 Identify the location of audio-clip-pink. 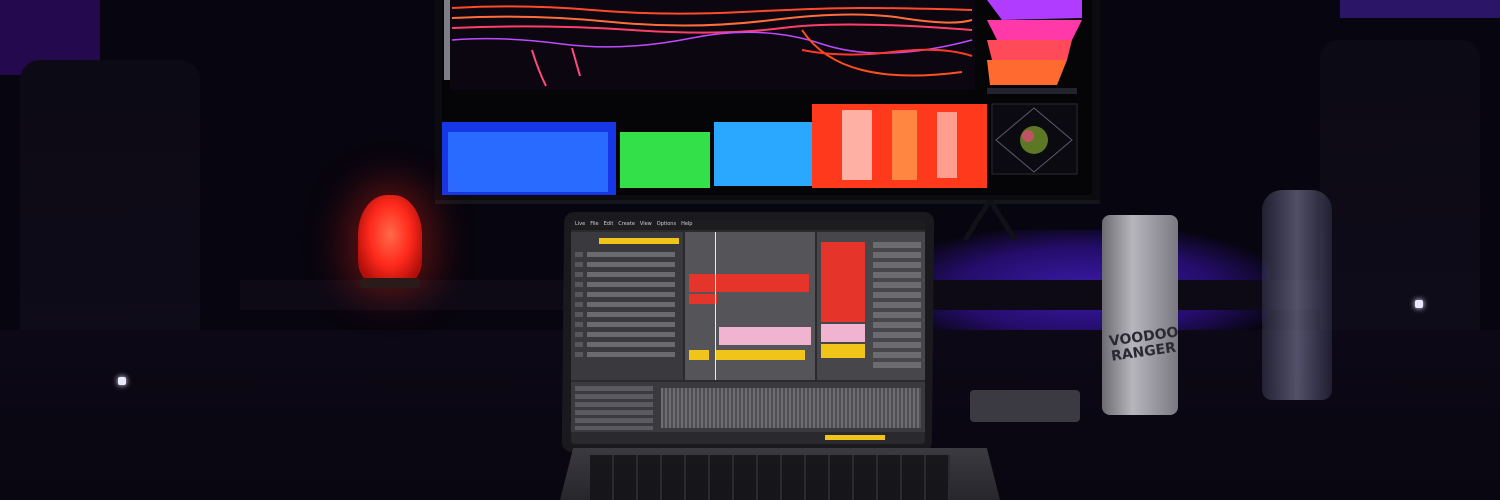
(765, 336).